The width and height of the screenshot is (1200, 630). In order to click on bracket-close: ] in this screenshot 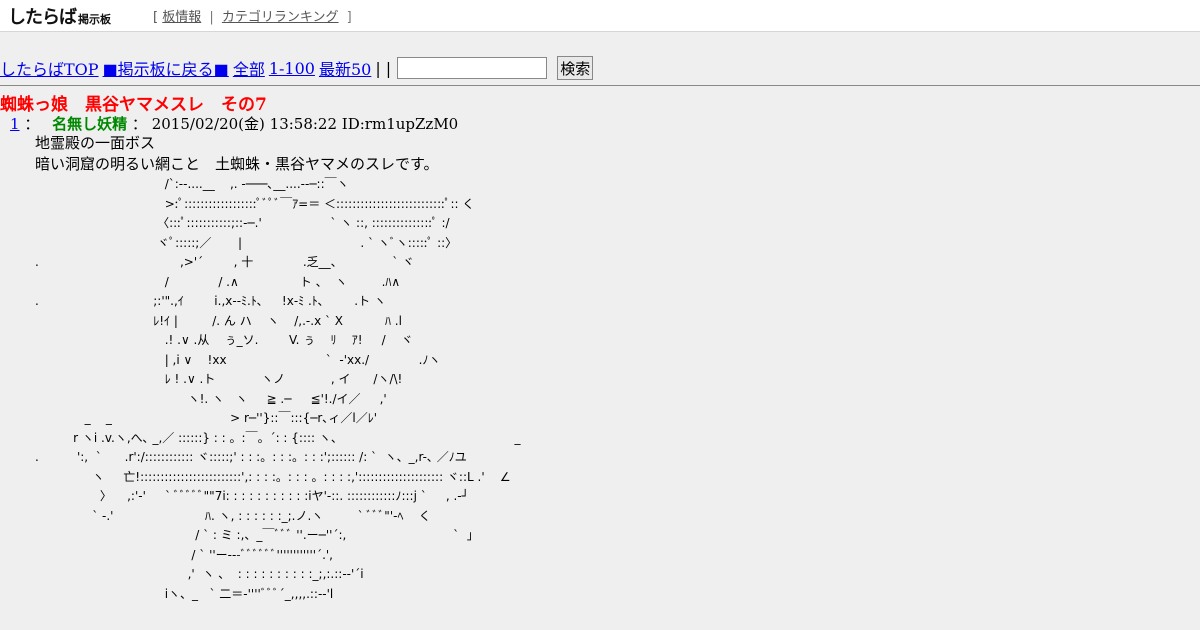, I will do `click(349, 17)`.